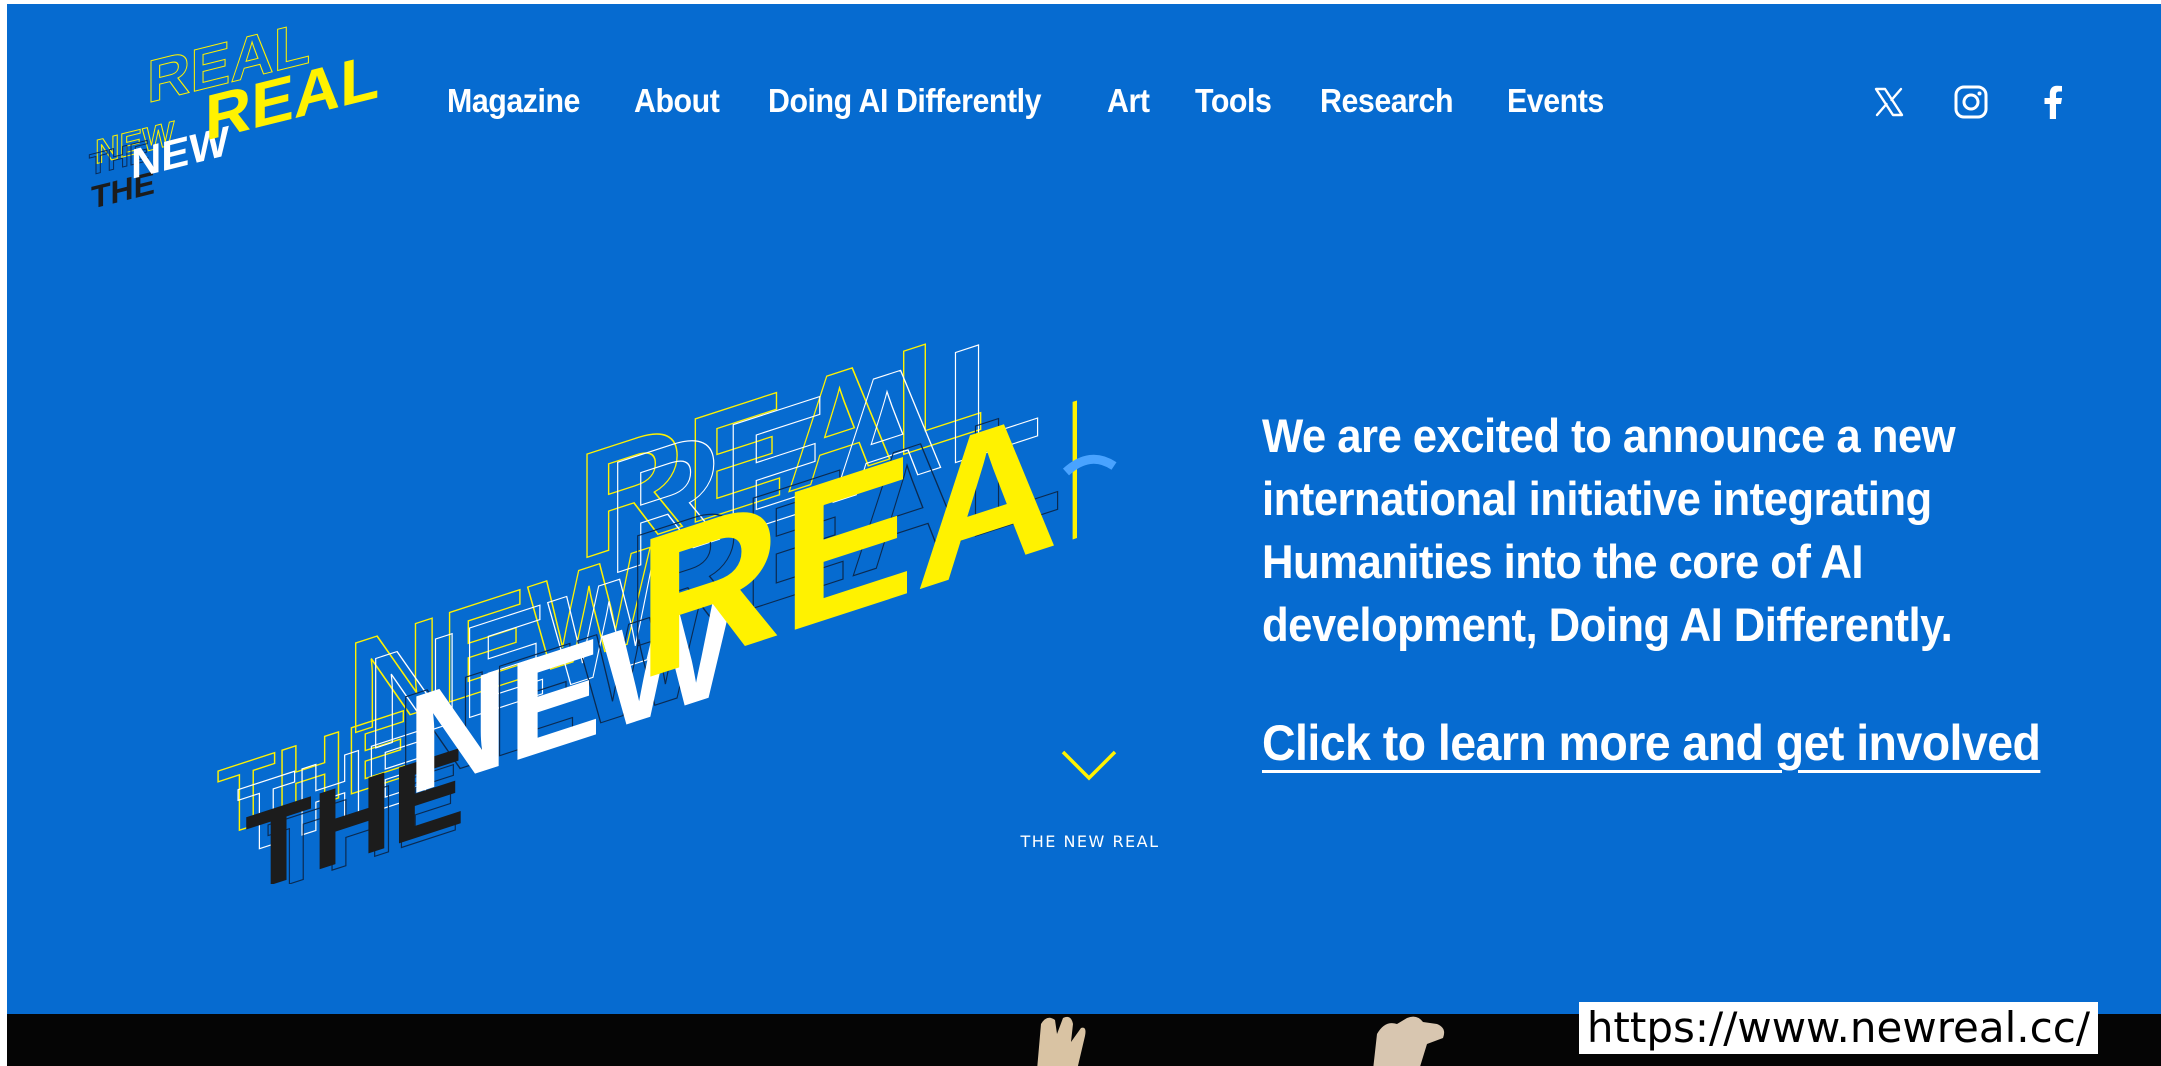 Image resolution: width=2161 pixels, height=1066 pixels. I want to click on nav-item-about: About, so click(677, 101).